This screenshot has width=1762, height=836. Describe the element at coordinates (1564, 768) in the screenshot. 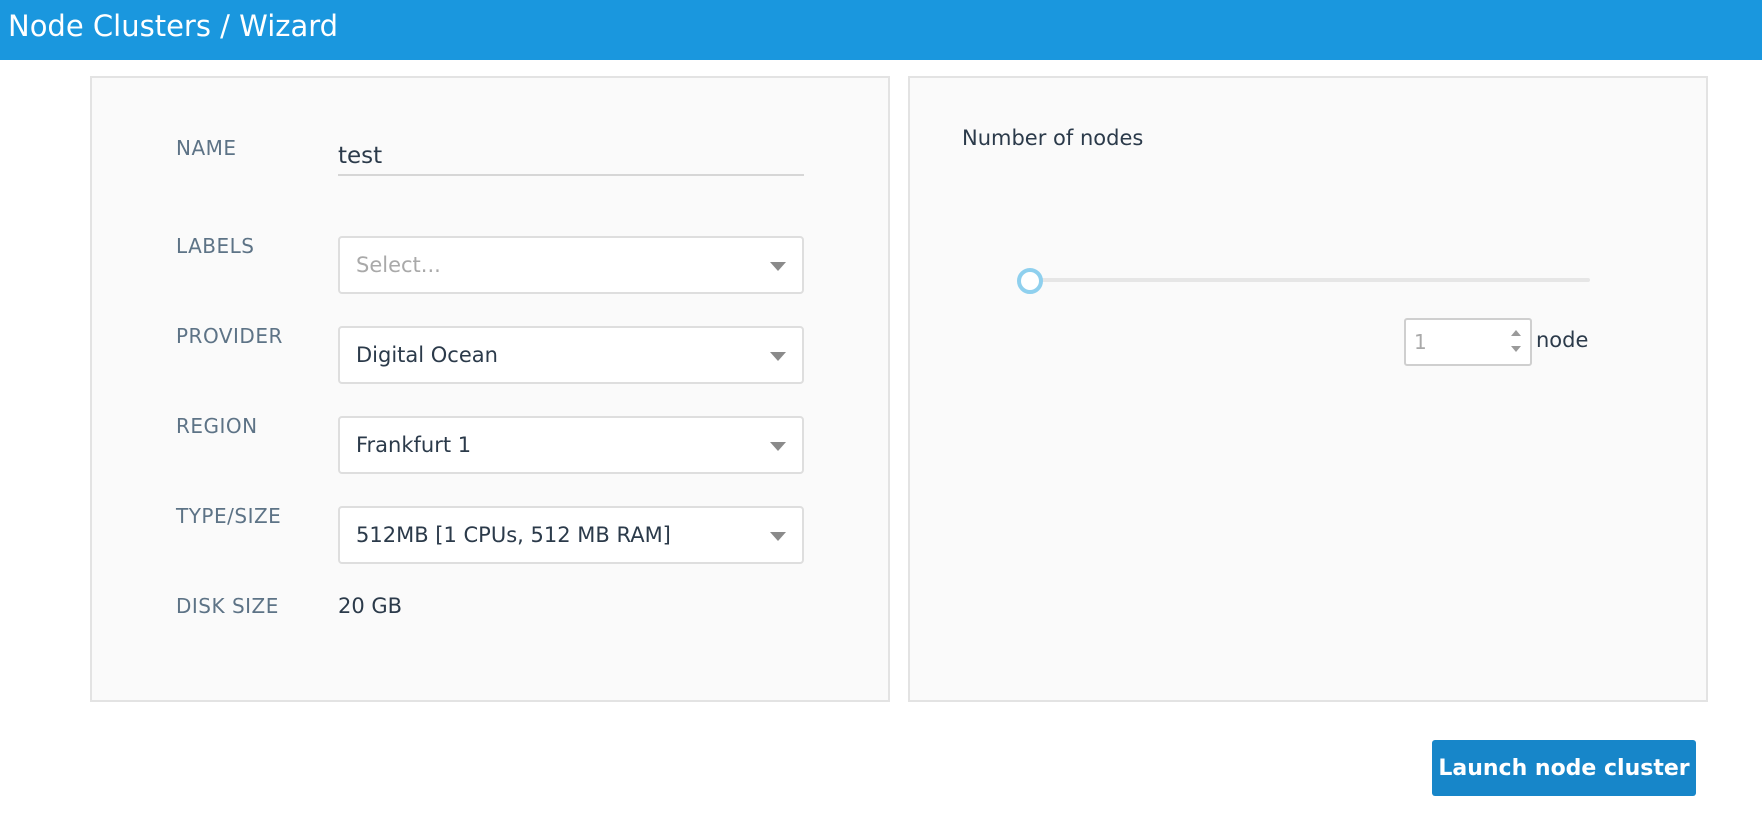

I see `launch-node-cluster-button: Launch node cluster` at that location.